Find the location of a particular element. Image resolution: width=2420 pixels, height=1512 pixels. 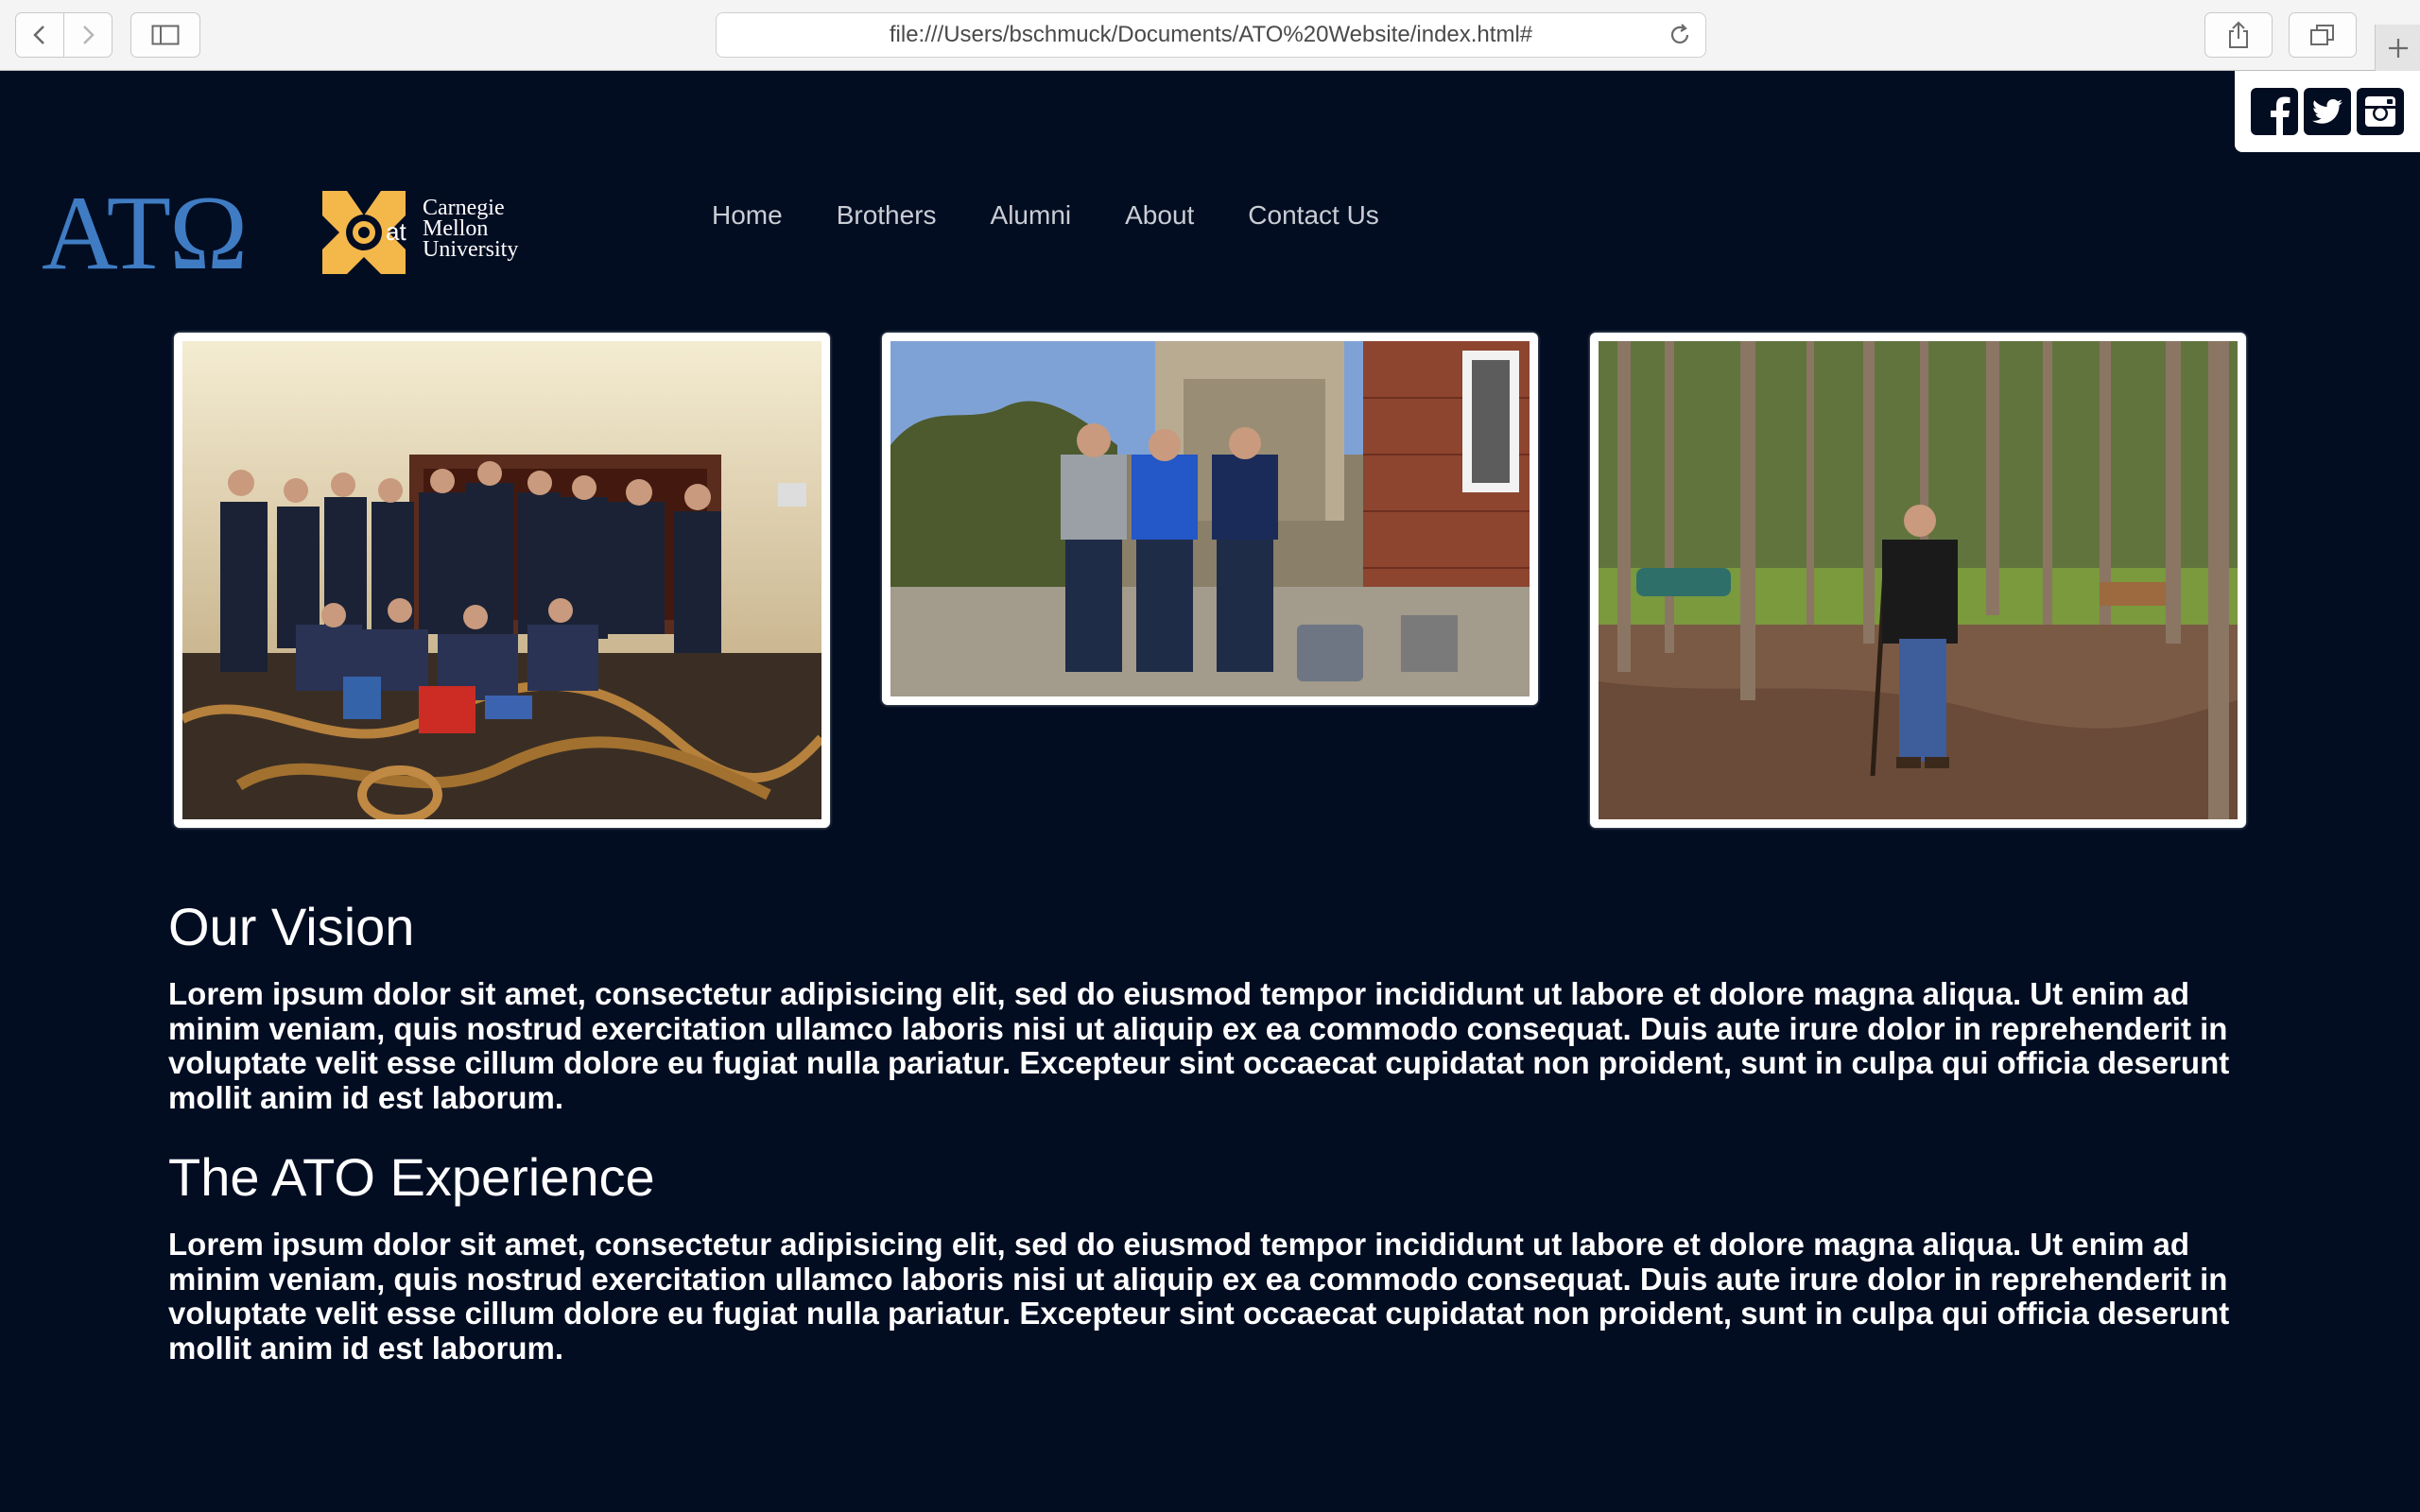

twitter-icon is located at coordinates (2327, 111).